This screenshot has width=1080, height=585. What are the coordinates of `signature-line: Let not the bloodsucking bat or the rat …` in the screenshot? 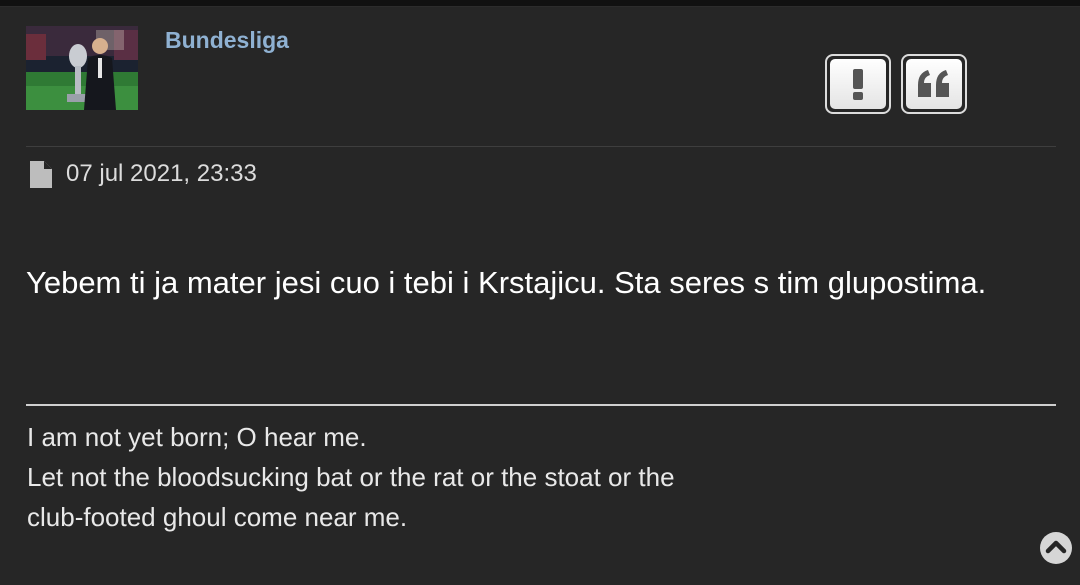 It's located at (351, 477).